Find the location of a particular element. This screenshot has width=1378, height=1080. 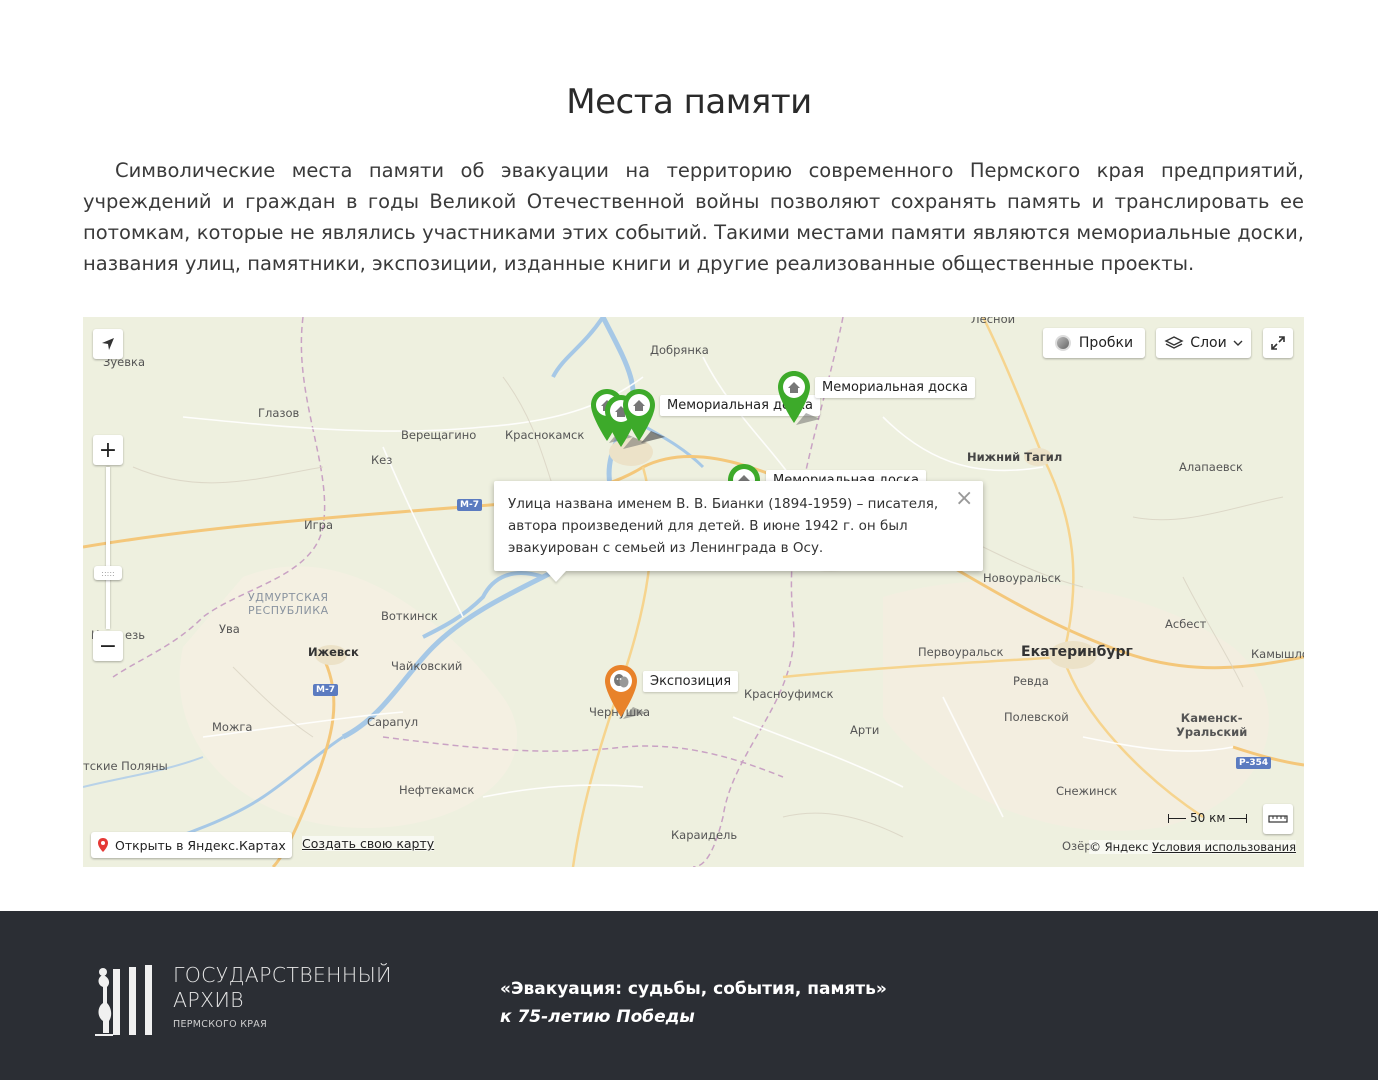

place-label: Нижний Тагил is located at coordinates (1015, 457).